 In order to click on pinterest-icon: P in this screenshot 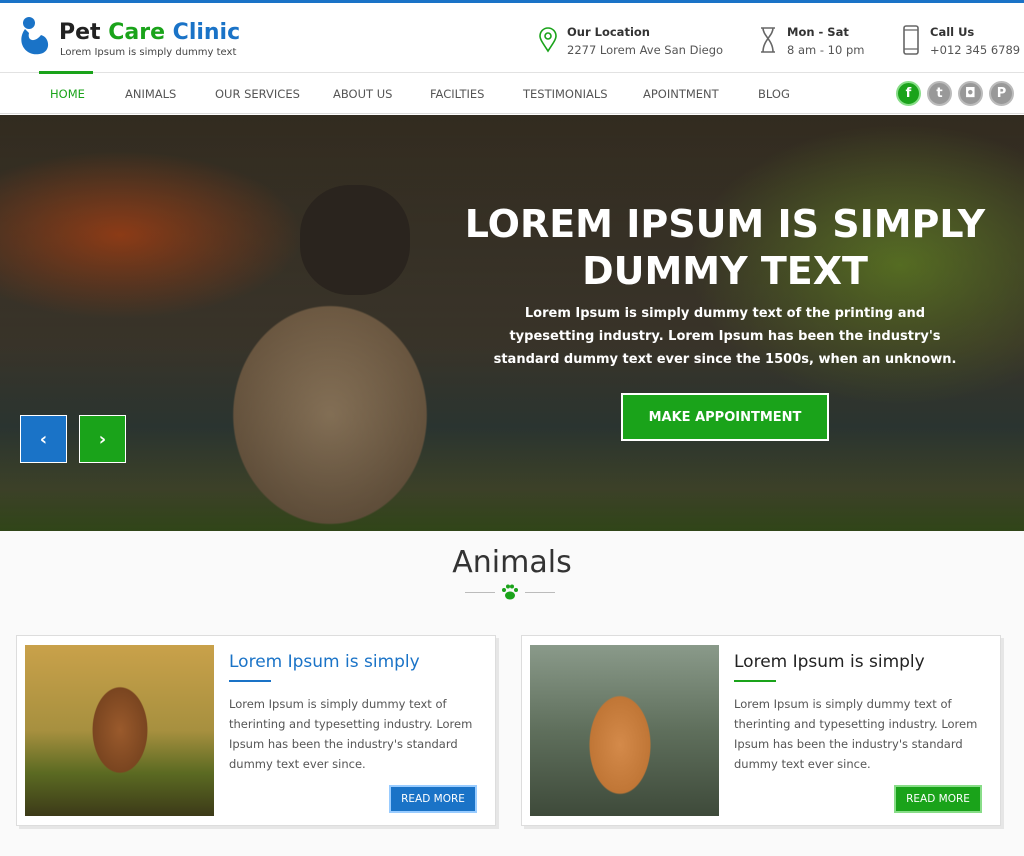, I will do `click(1001, 93)`.